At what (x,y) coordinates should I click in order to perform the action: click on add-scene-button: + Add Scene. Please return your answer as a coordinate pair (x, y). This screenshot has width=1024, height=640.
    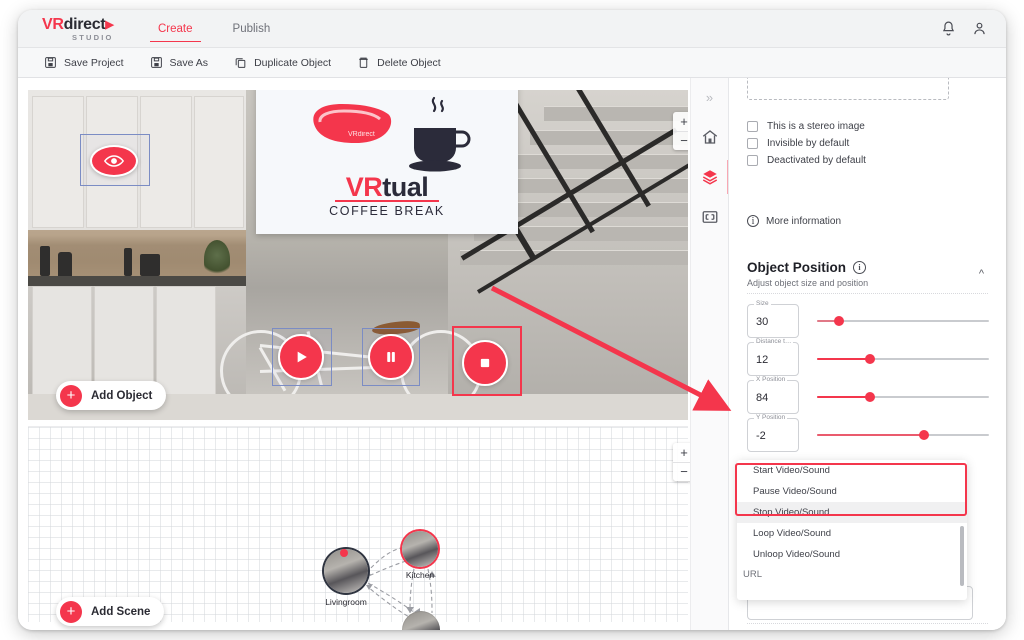
    Looking at the image, I should click on (110, 611).